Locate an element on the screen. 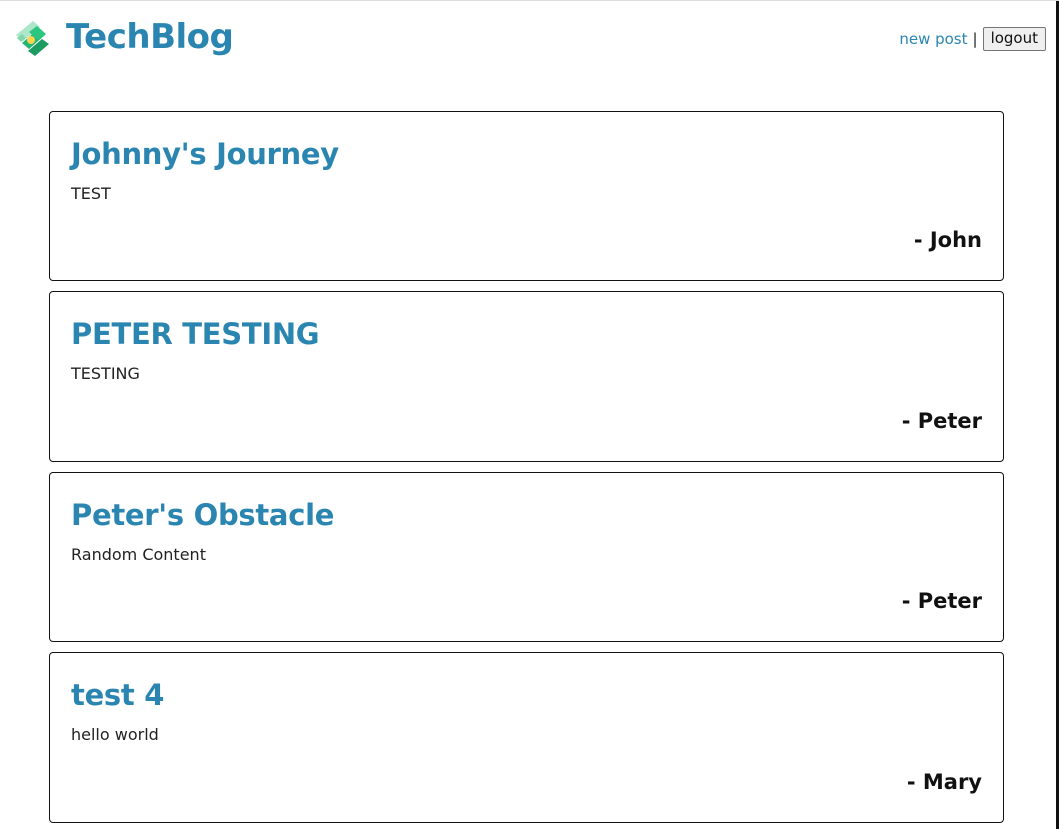 The width and height of the screenshot is (1059, 829). post-body: TEST is located at coordinates (91, 193).